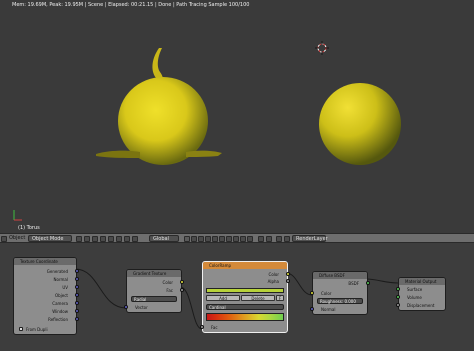 Image resolution: width=474 pixels, height=351 pixels. Describe the element at coordinates (77, 271) in the screenshot. I see `socket-generated` at that location.